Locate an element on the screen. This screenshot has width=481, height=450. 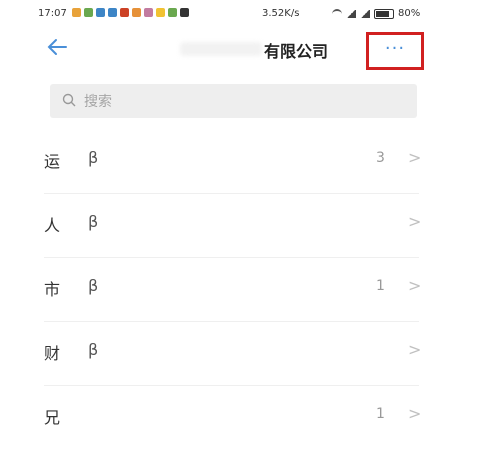
status-indicators: 80% is located at coordinates (376, 13).